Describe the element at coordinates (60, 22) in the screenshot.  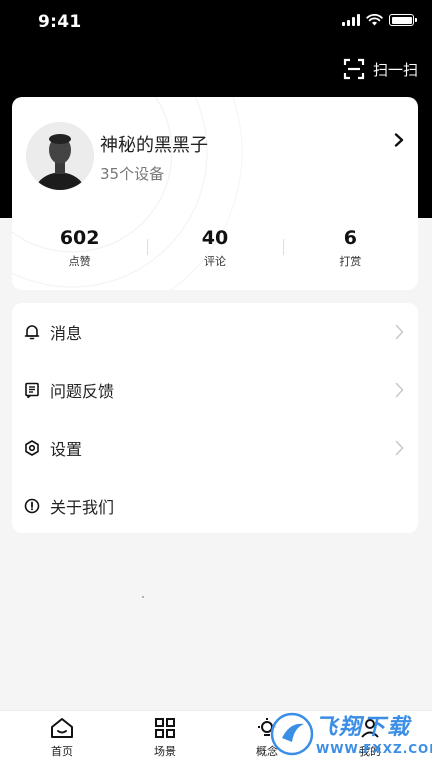
I see `status-time: 9:41` at that location.